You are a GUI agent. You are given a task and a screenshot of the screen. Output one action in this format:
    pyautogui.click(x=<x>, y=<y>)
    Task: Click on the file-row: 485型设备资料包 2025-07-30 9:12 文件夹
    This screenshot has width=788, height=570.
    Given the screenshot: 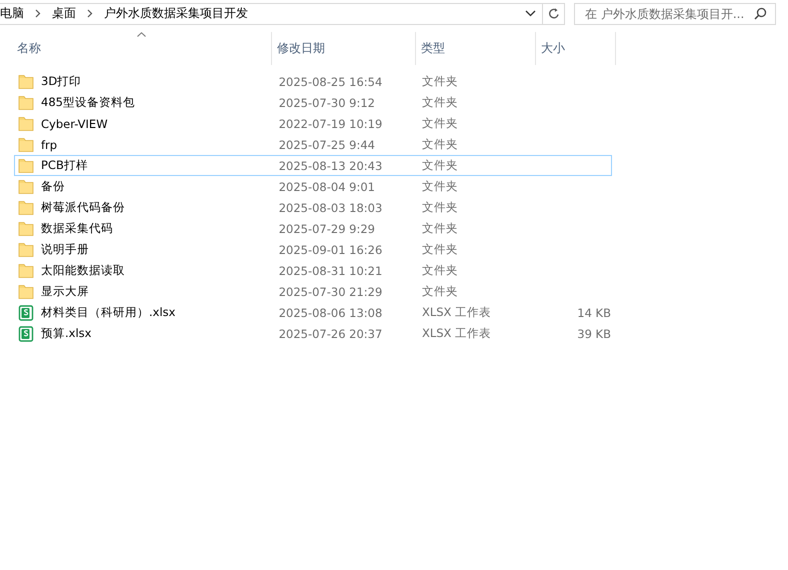 What is the action you would take?
    pyautogui.click(x=313, y=102)
    